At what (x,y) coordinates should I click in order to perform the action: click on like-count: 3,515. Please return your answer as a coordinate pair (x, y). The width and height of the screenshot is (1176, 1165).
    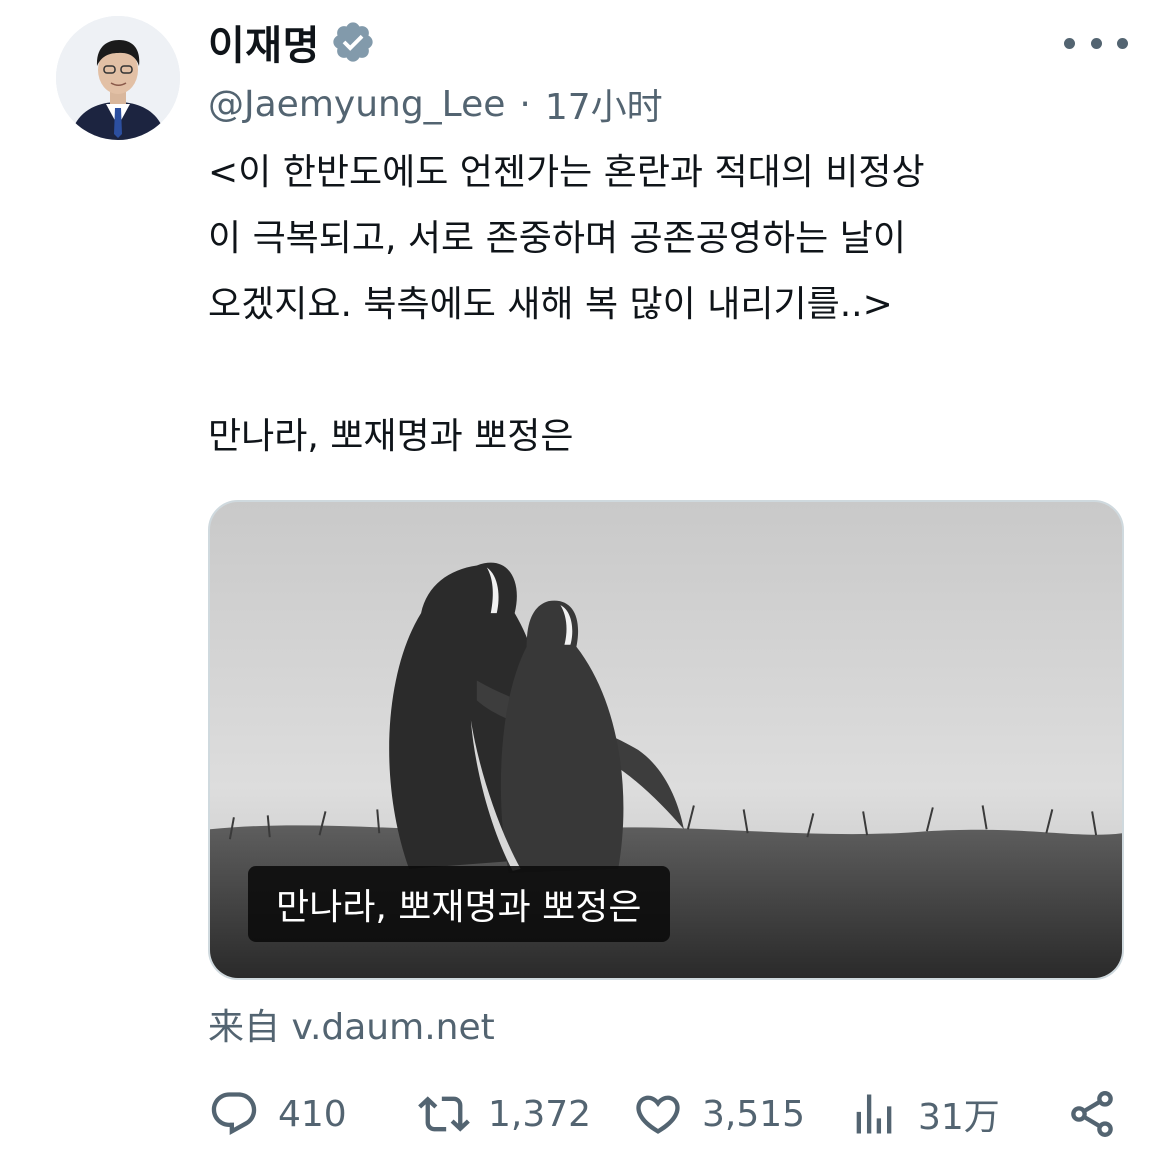
    Looking at the image, I should click on (754, 1114).